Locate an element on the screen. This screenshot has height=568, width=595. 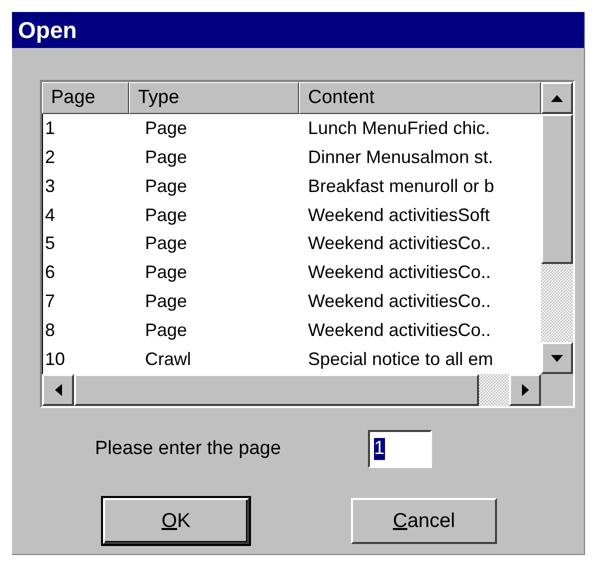
table-cell-text: Weekend activitiesSoft is located at coordinates (399, 215).